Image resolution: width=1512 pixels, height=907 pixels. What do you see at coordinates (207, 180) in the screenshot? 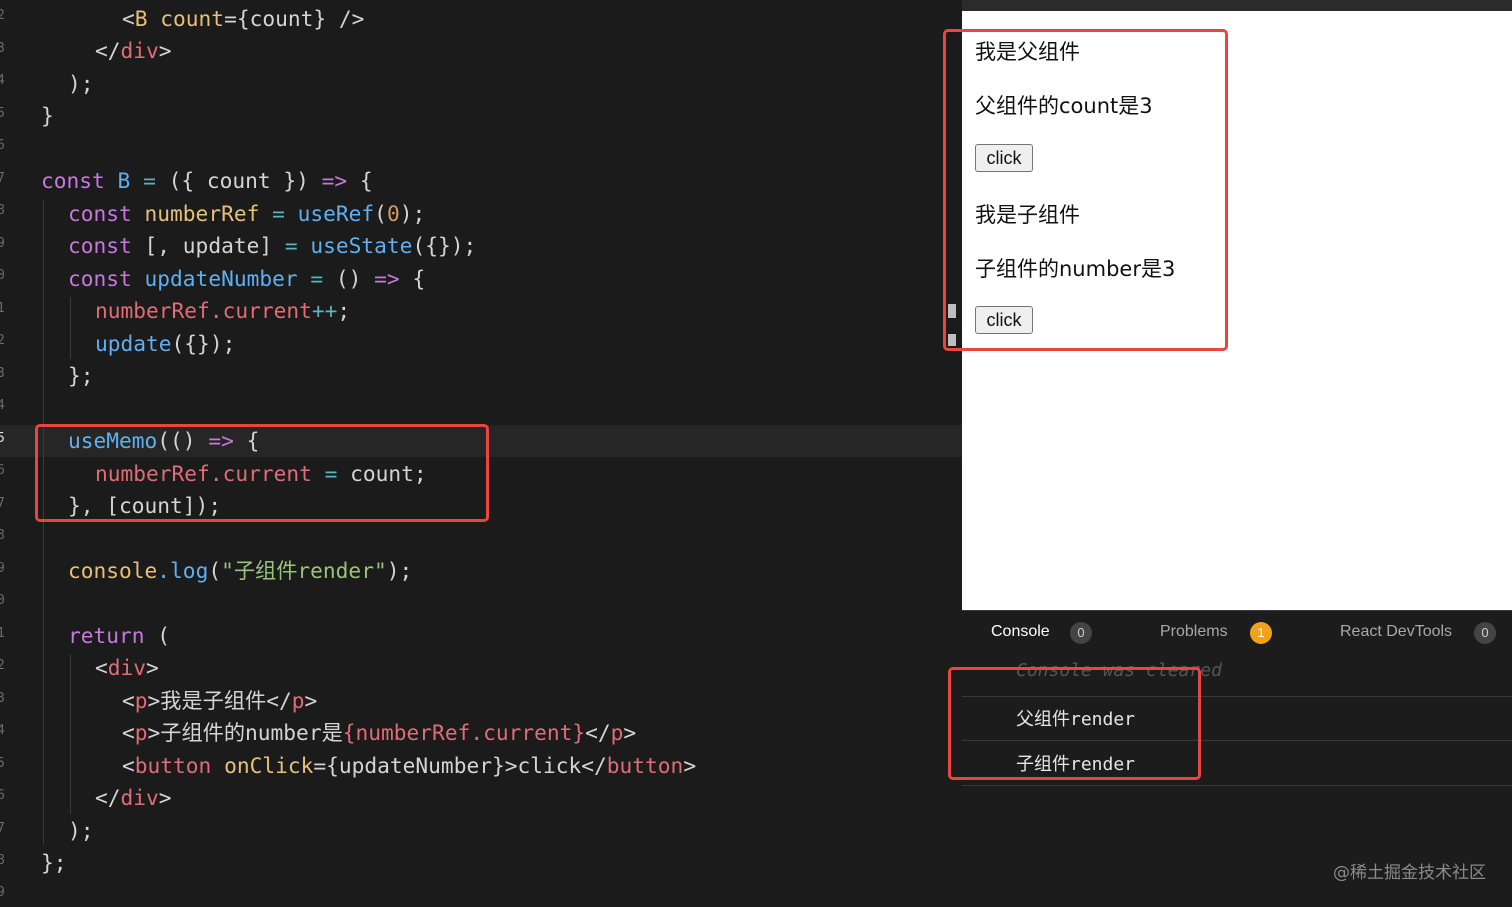
I see `code-line: const B = ({ count }) => {` at bounding box center [207, 180].